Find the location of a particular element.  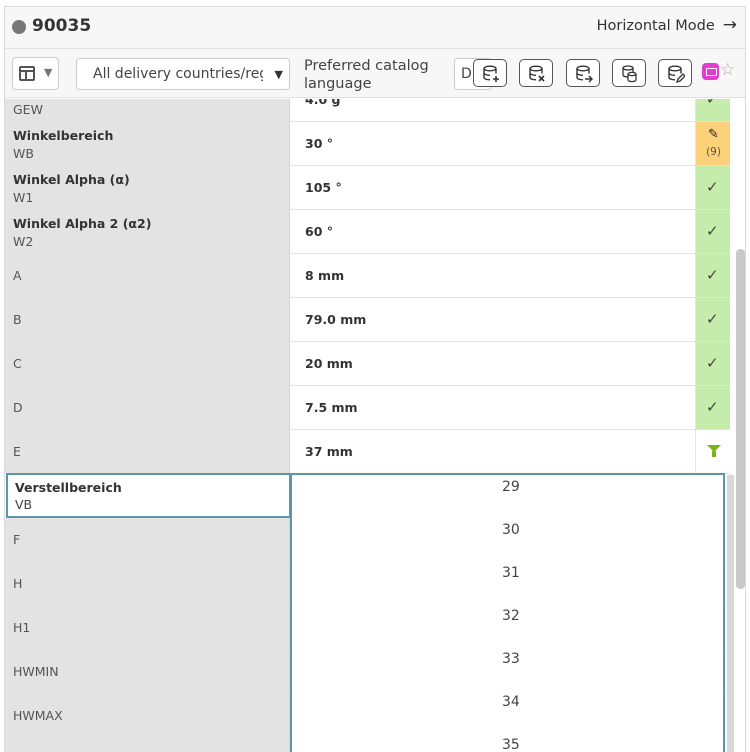

dropdown-option: 32 is located at coordinates (507, 625).